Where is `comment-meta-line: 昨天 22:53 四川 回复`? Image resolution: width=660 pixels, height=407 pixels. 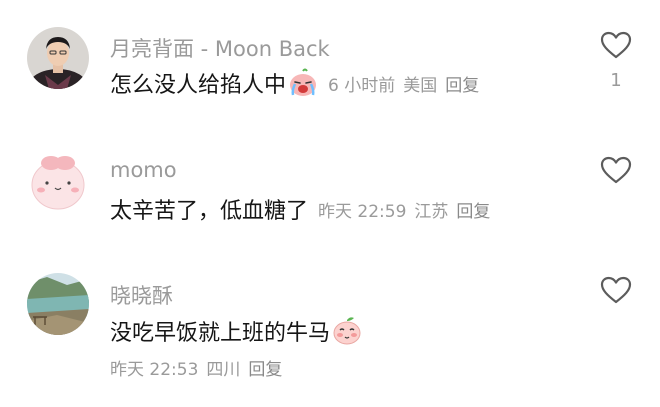 comment-meta-line: 昨天 22:53 四川 回复 is located at coordinates (196, 367).